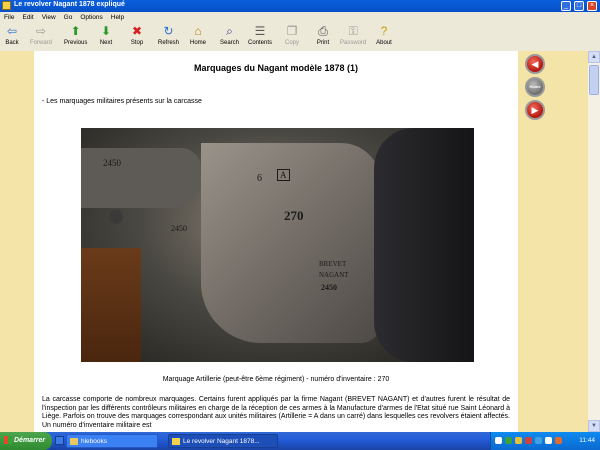 The height and width of the screenshot is (450, 600). Describe the element at coordinates (300, 6) in the screenshot. I see `window-title-bar: Le revolver Nagant 1878 expliqué _ □ ×` at that location.